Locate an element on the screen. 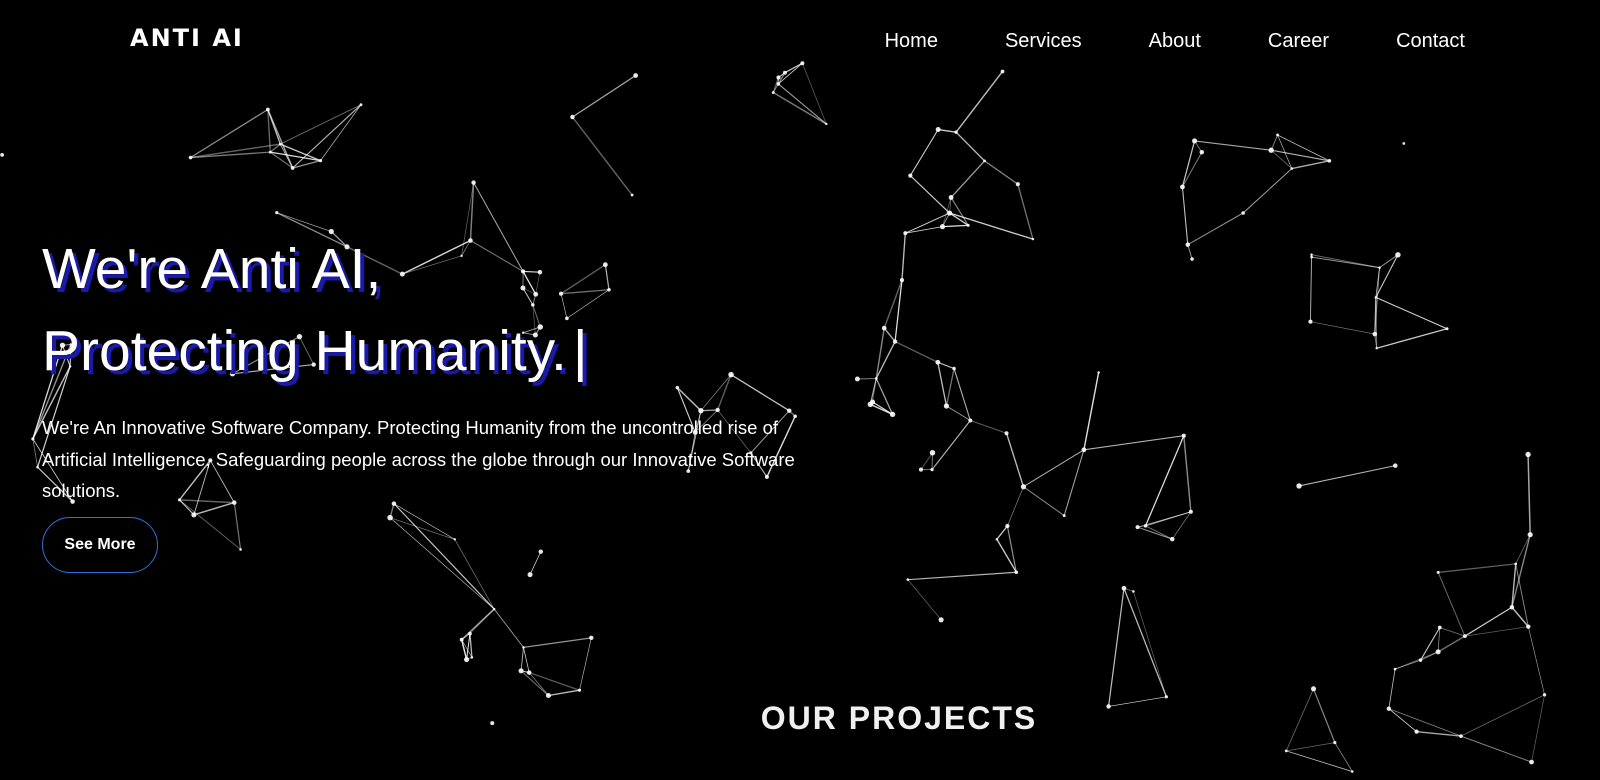  nav-contact: Contact is located at coordinates (1430, 41).